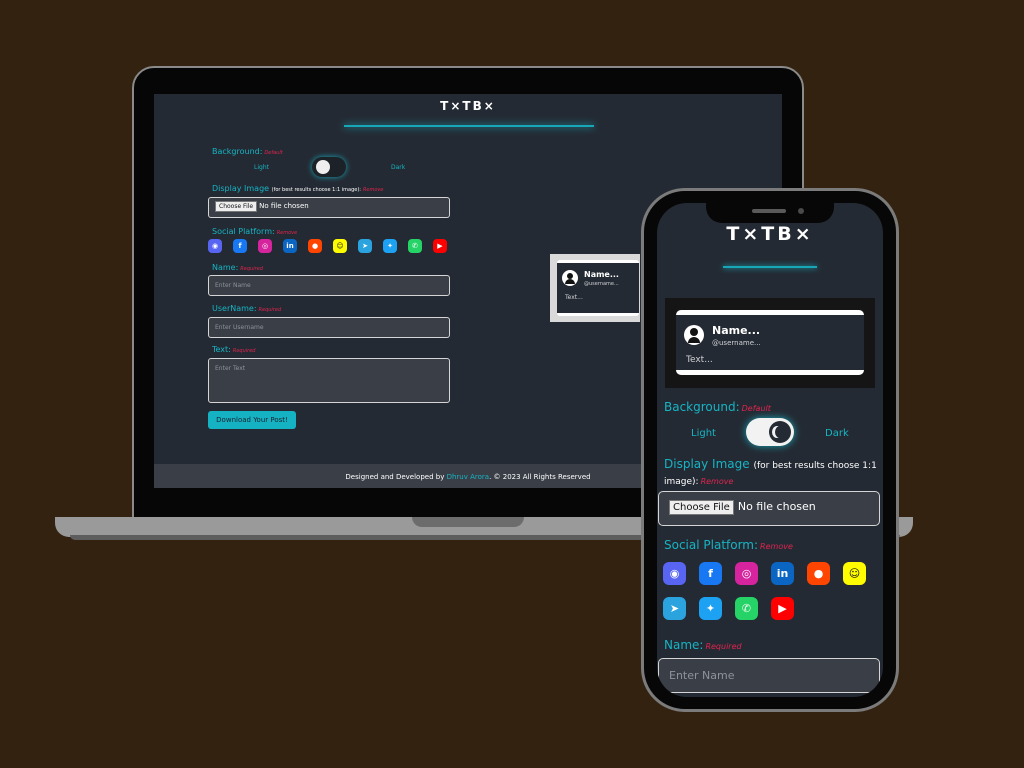  Describe the element at coordinates (329, 327) in the screenshot. I see `username-input: Enter Username` at that location.